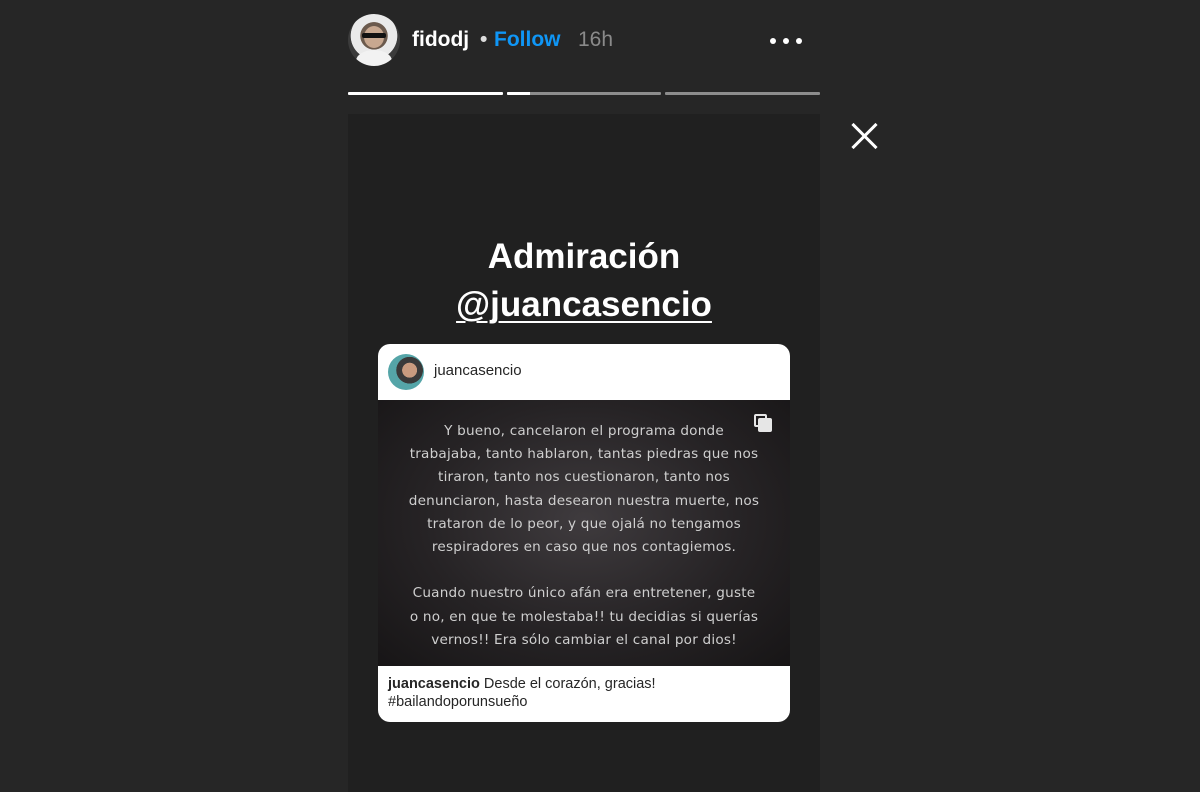 This screenshot has width=1200, height=792. I want to click on story-title: Admiración, so click(584, 256).